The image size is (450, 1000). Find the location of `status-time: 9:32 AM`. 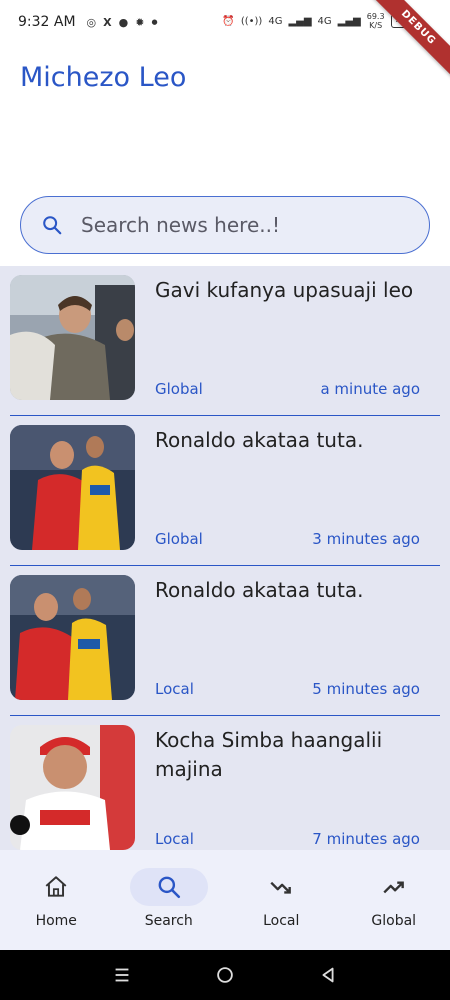

status-time: 9:32 AM is located at coordinates (47, 22).